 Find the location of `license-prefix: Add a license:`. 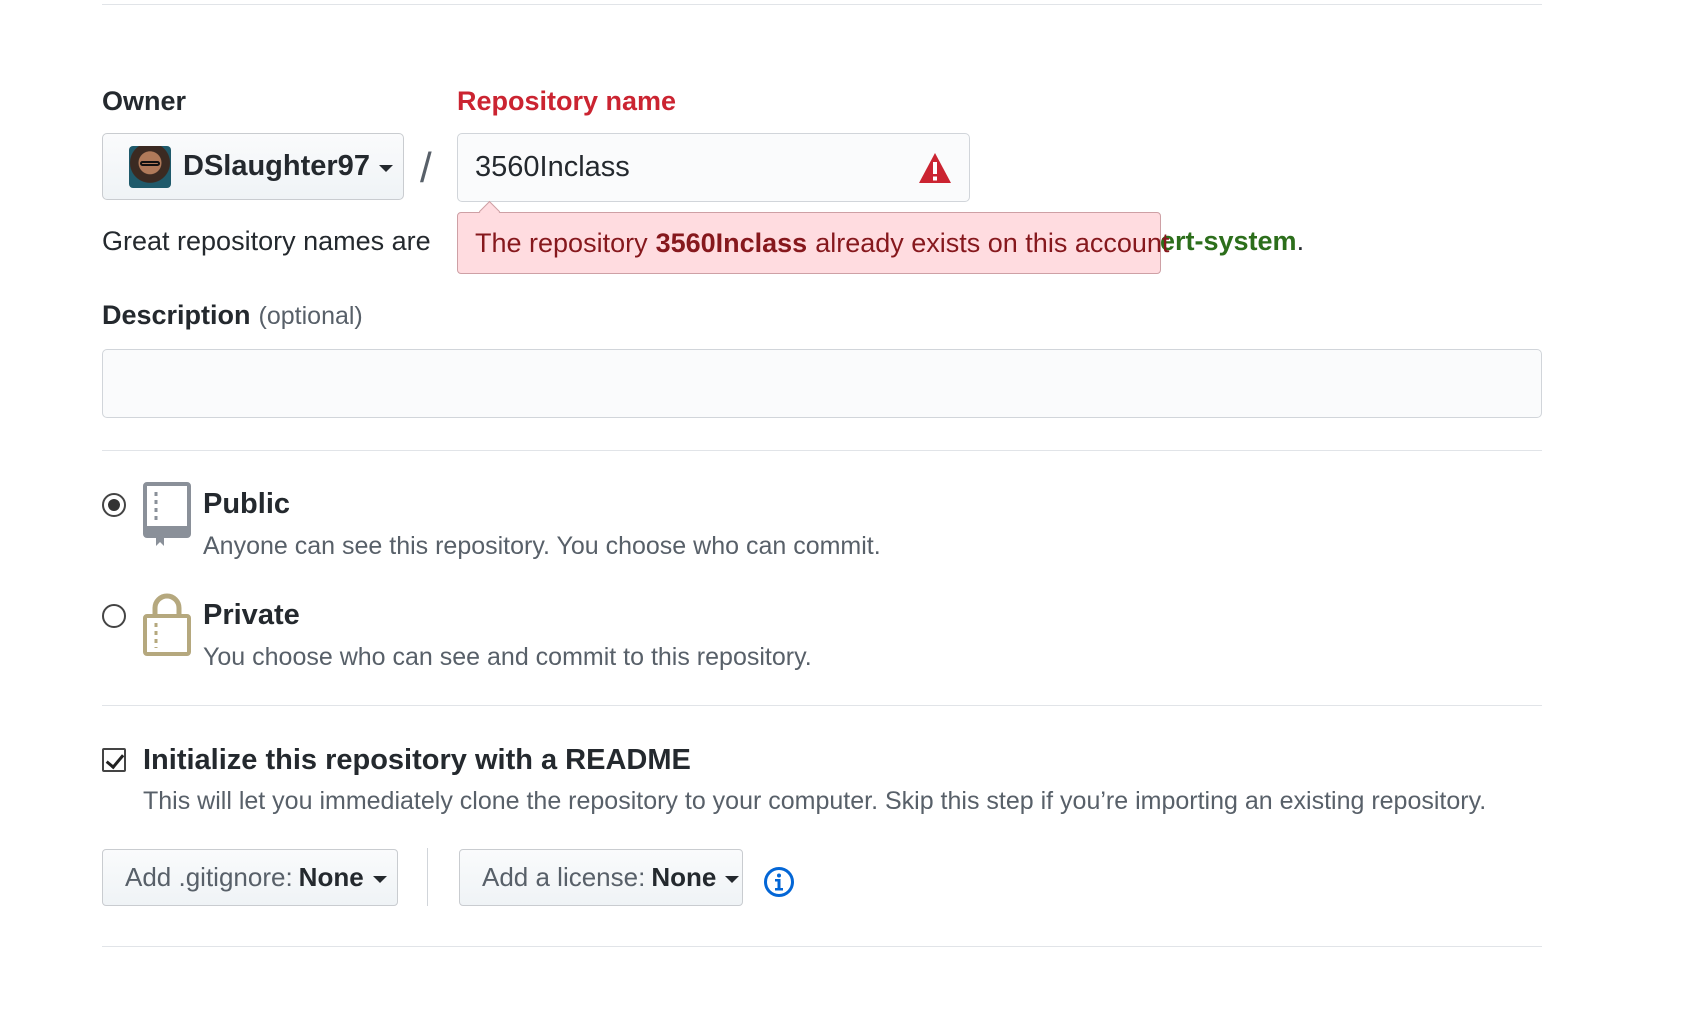

license-prefix: Add a license: is located at coordinates (564, 877).